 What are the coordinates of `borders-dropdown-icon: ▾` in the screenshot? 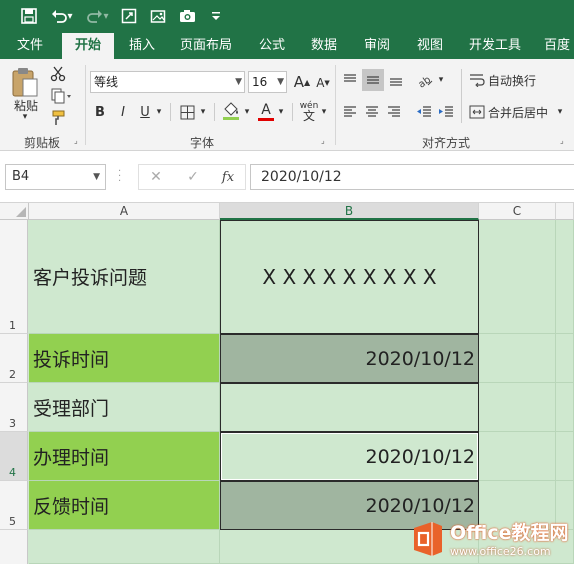 It's located at (203, 112).